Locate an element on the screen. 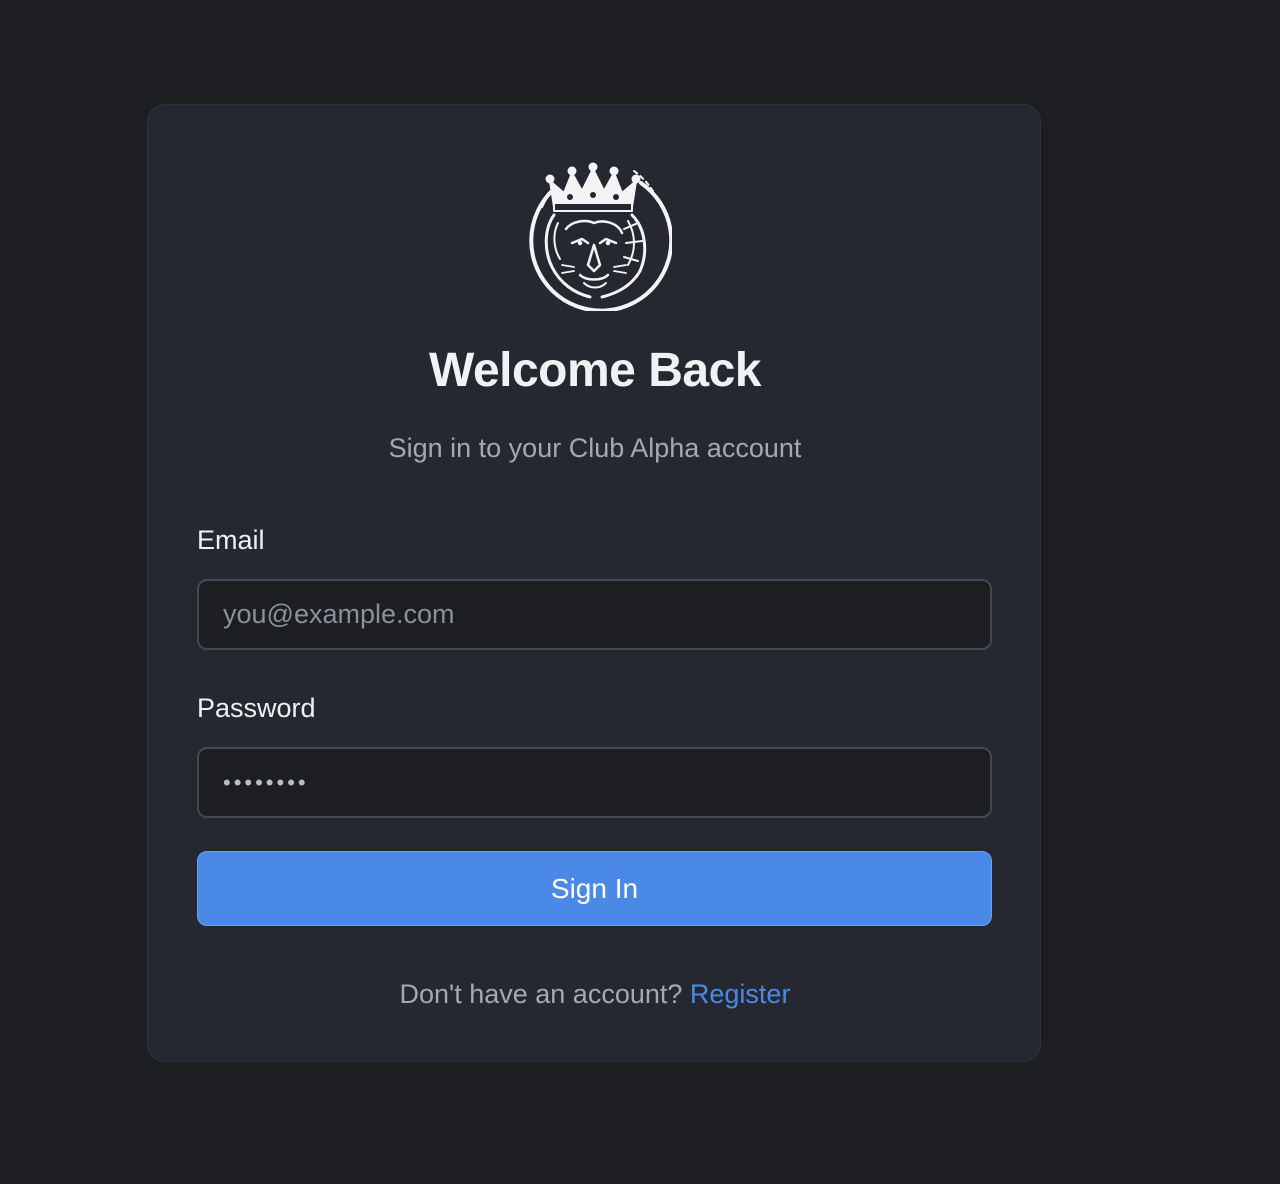  email-field is located at coordinates (594, 614).